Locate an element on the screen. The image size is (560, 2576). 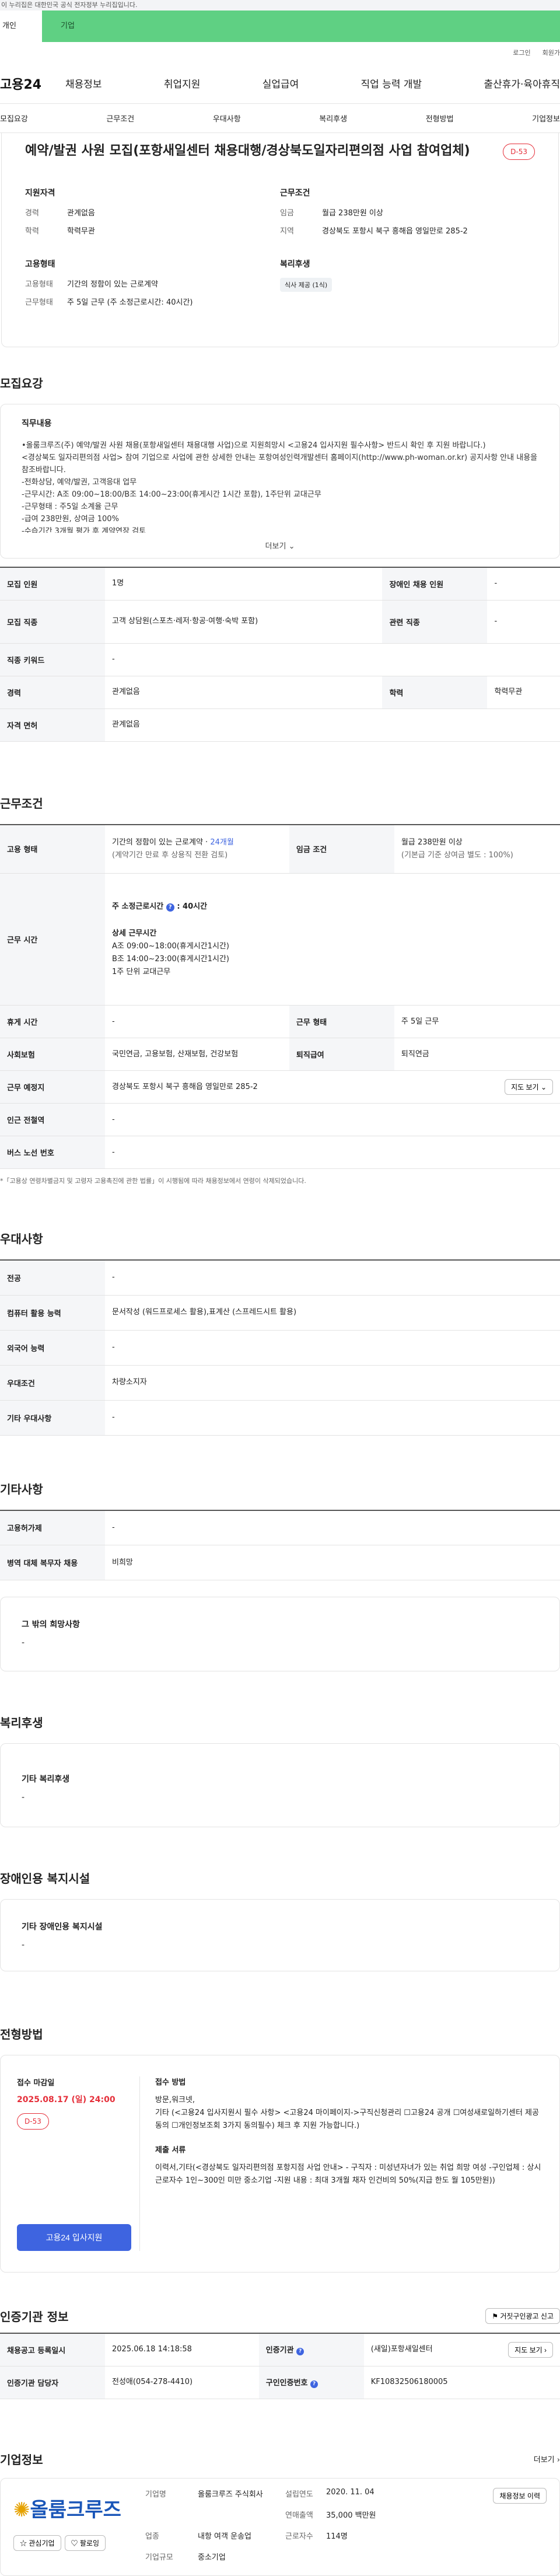
row-value: 퇴직연금 is located at coordinates (477, 1054).